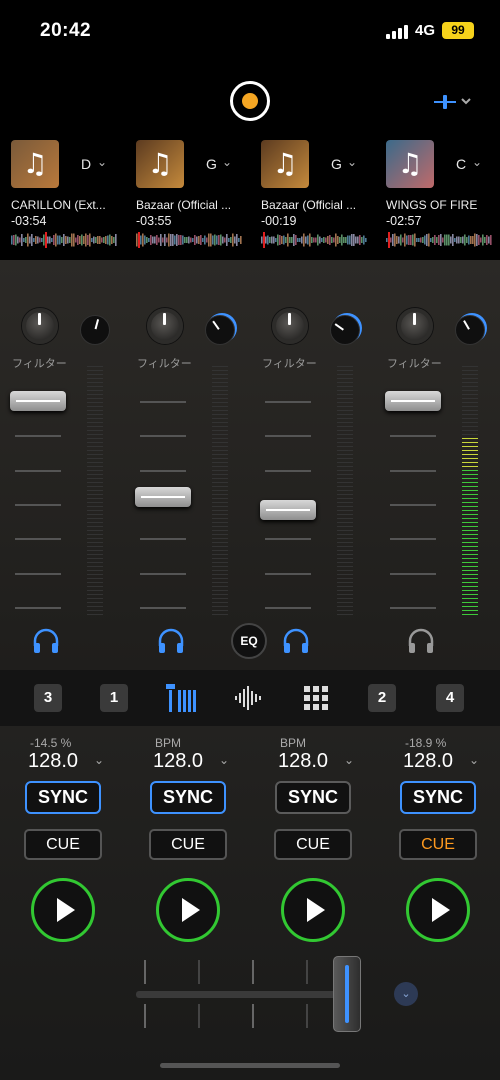 Image resolution: width=500 pixels, height=1080 pixels. Describe the element at coordinates (86, 164) in the screenshot. I see `key-label: D` at that location.